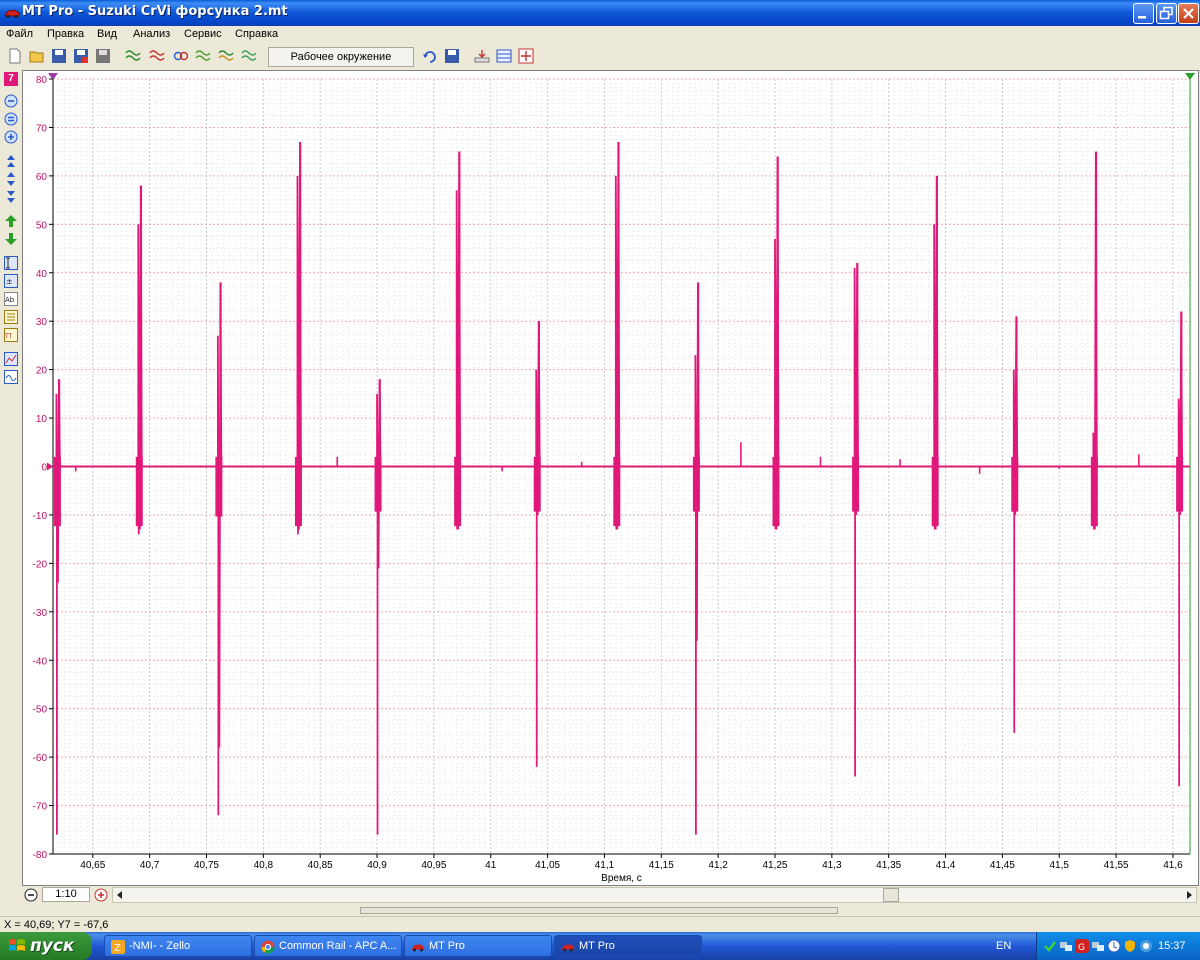 The width and height of the screenshot is (1200, 960). Describe the element at coordinates (226, 56) in the screenshot. I see `waveform-compare-icon` at that location.